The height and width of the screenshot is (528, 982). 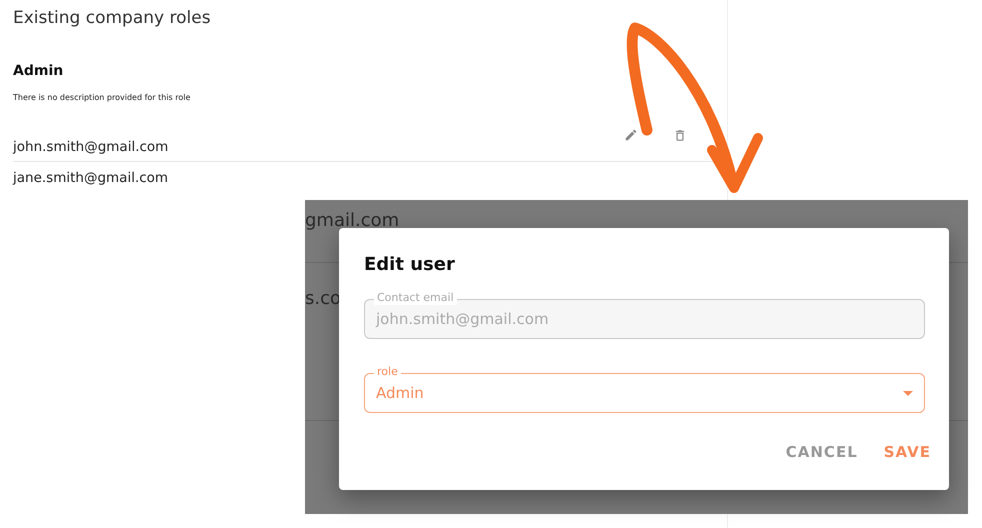 What do you see at coordinates (822, 452) in the screenshot?
I see `cancel-button: CANCEL` at bounding box center [822, 452].